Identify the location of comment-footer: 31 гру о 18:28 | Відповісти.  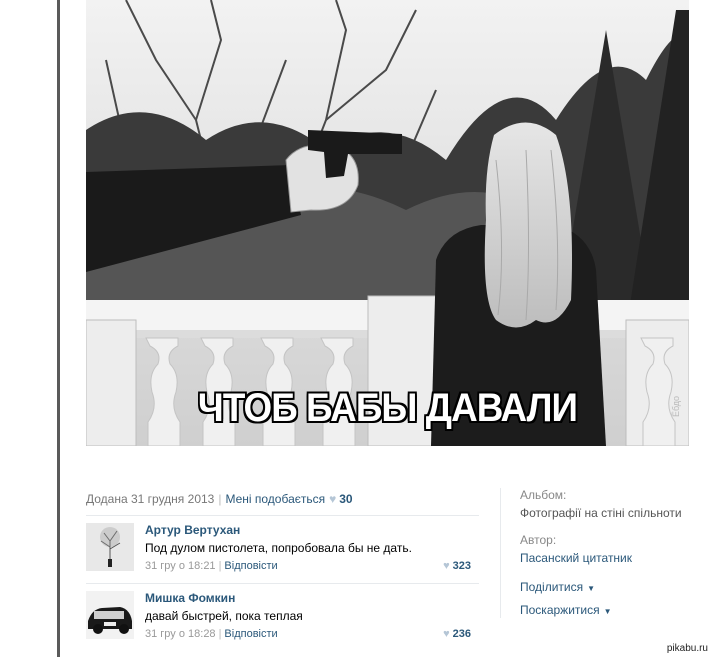
(211, 634).